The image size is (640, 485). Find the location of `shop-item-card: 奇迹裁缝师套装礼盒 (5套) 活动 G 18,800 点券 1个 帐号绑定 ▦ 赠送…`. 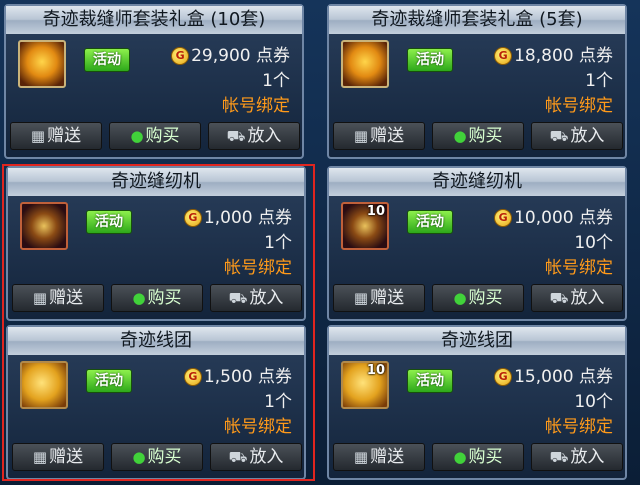

shop-item-card: 奇迹裁缝师套装礼盒 (5套) 活动 G 18,800 点券 1个 帐号绑定 ▦ 赠送… is located at coordinates (477, 81).